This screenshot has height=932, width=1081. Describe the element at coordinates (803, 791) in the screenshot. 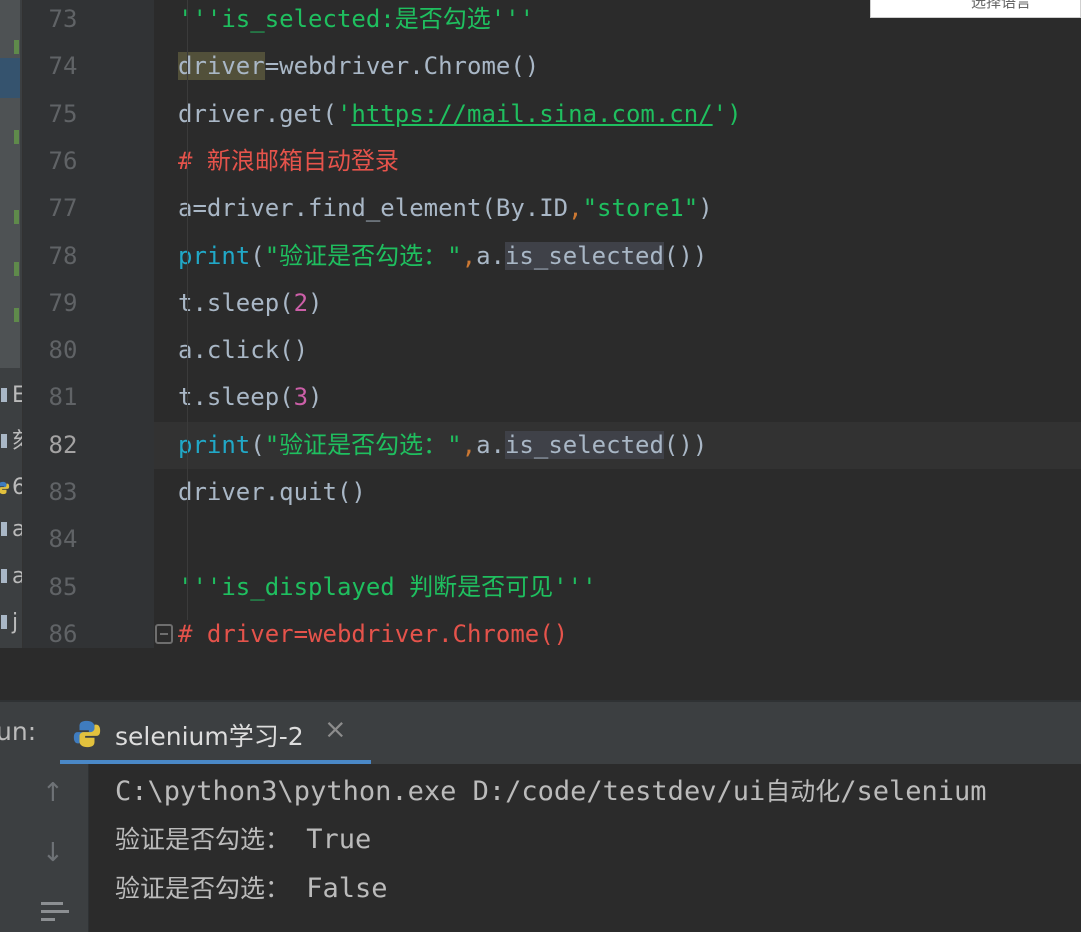

I see `console-command-path-cjk: 自动化` at that location.